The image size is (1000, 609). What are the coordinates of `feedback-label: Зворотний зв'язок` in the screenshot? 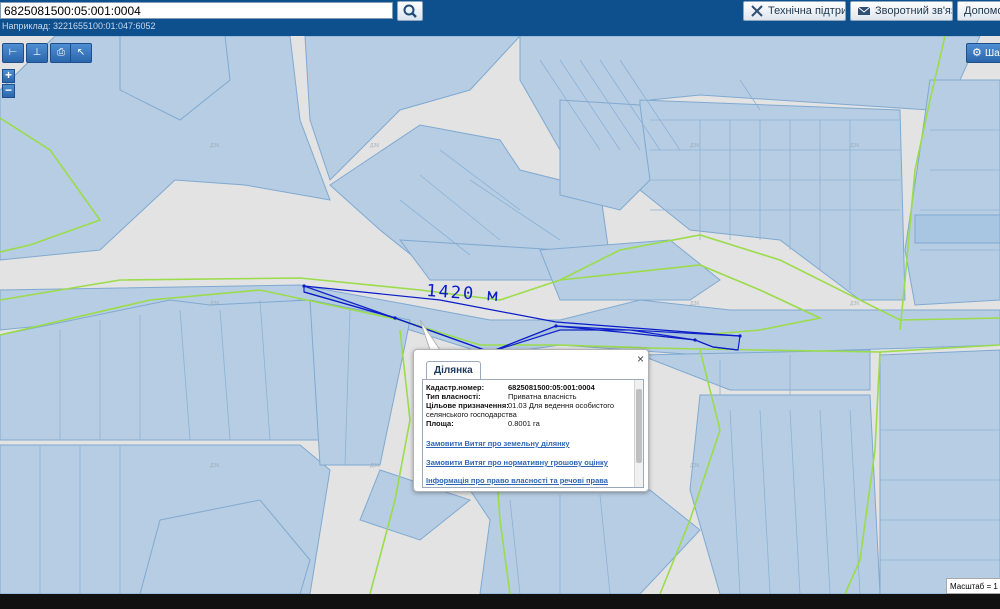 It's located at (913, 11).